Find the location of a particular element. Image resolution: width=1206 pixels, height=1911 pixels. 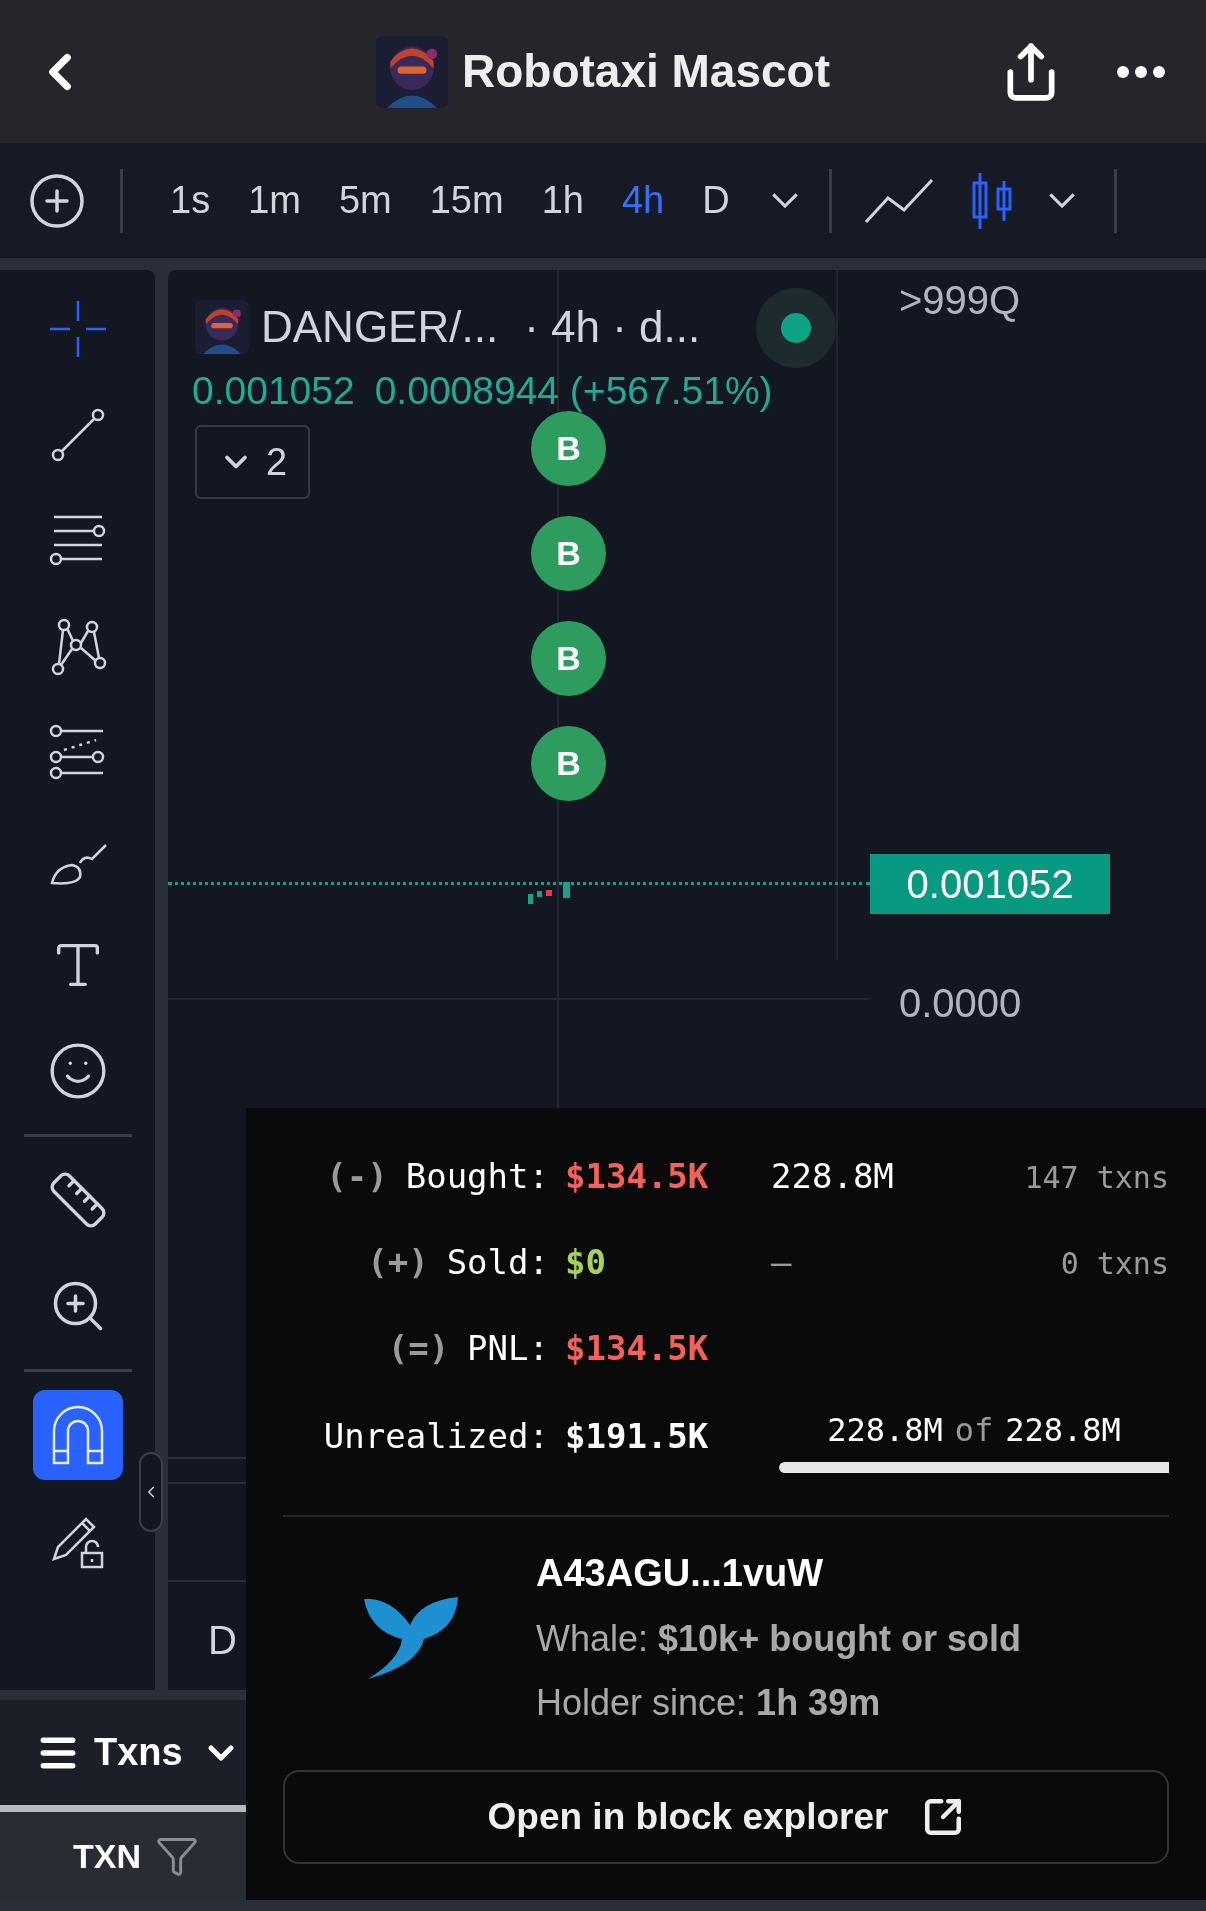

txn-count: 147 txns is located at coordinates (1096, 1177).